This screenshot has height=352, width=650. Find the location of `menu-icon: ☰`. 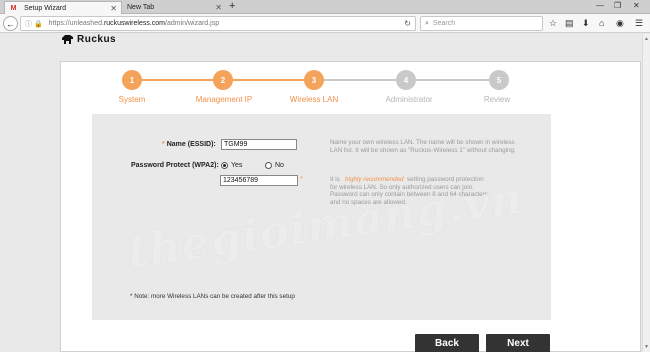

menu-icon: ☰ is located at coordinates (639, 23).